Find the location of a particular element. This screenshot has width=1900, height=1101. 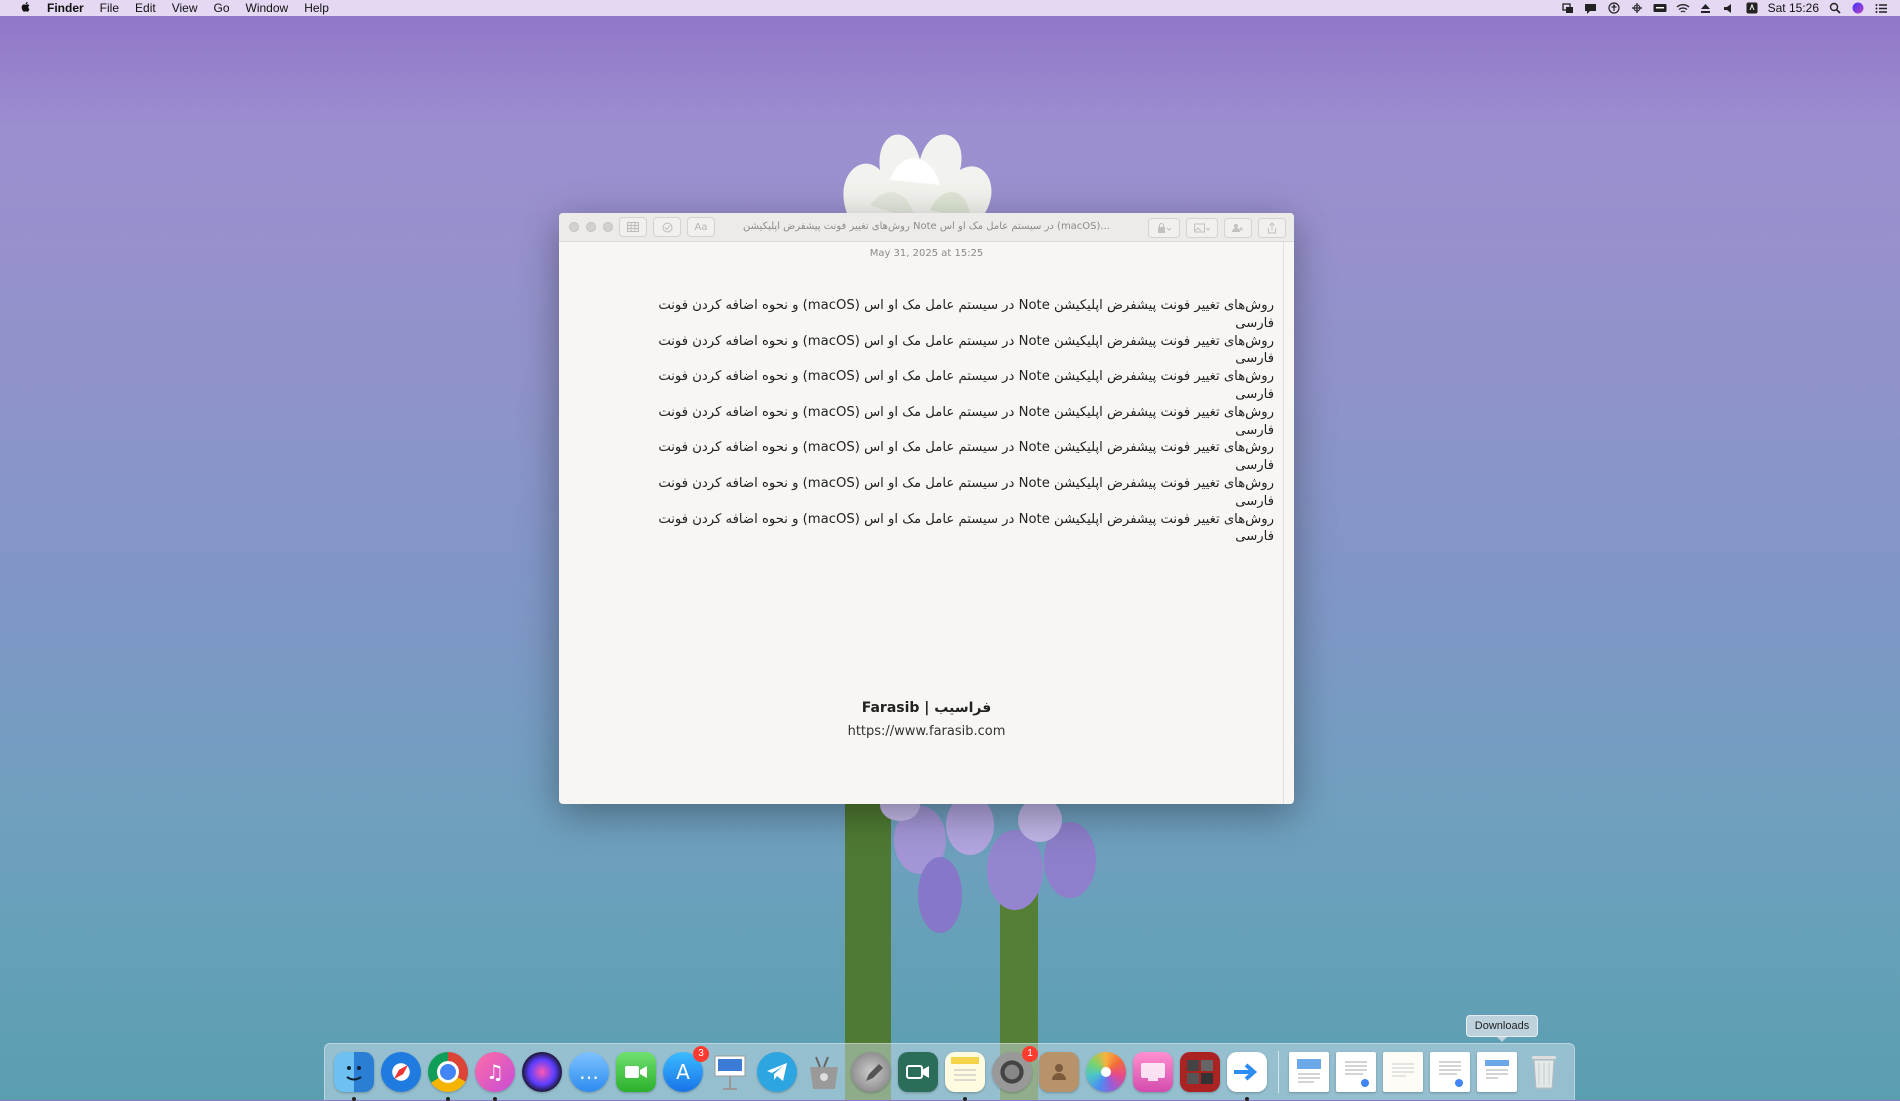

clean-my-mac-icon is located at coordinates (1153, 1072).